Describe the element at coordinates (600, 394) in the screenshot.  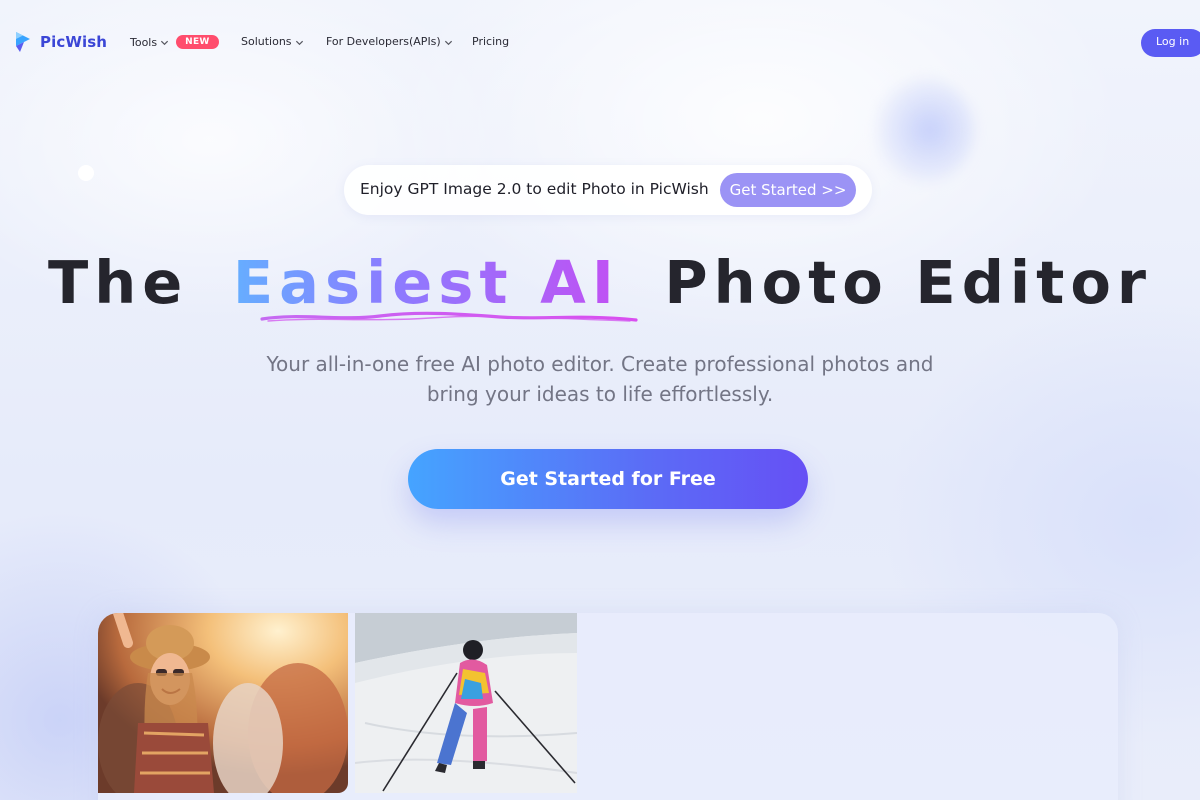
I see `subtitle-line-2: bring your ideas to life effortlessly.` at that location.